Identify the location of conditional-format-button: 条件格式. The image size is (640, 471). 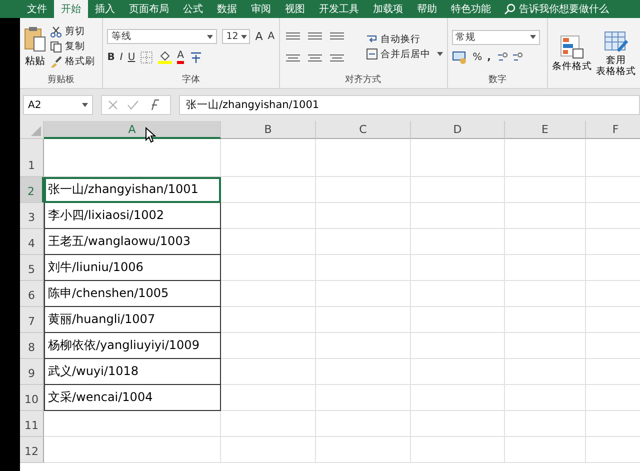
(572, 54).